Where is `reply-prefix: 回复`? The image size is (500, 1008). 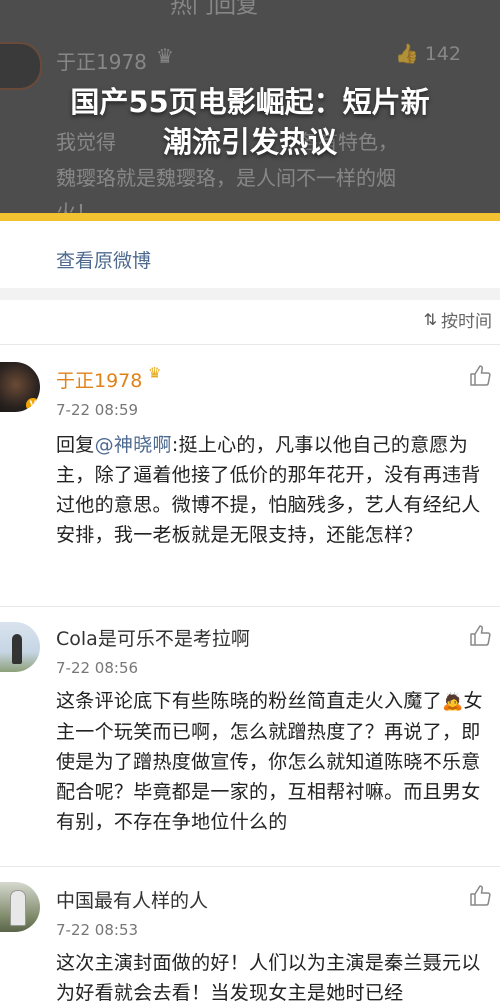 reply-prefix: 回复 is located at coordinates (75, 445).